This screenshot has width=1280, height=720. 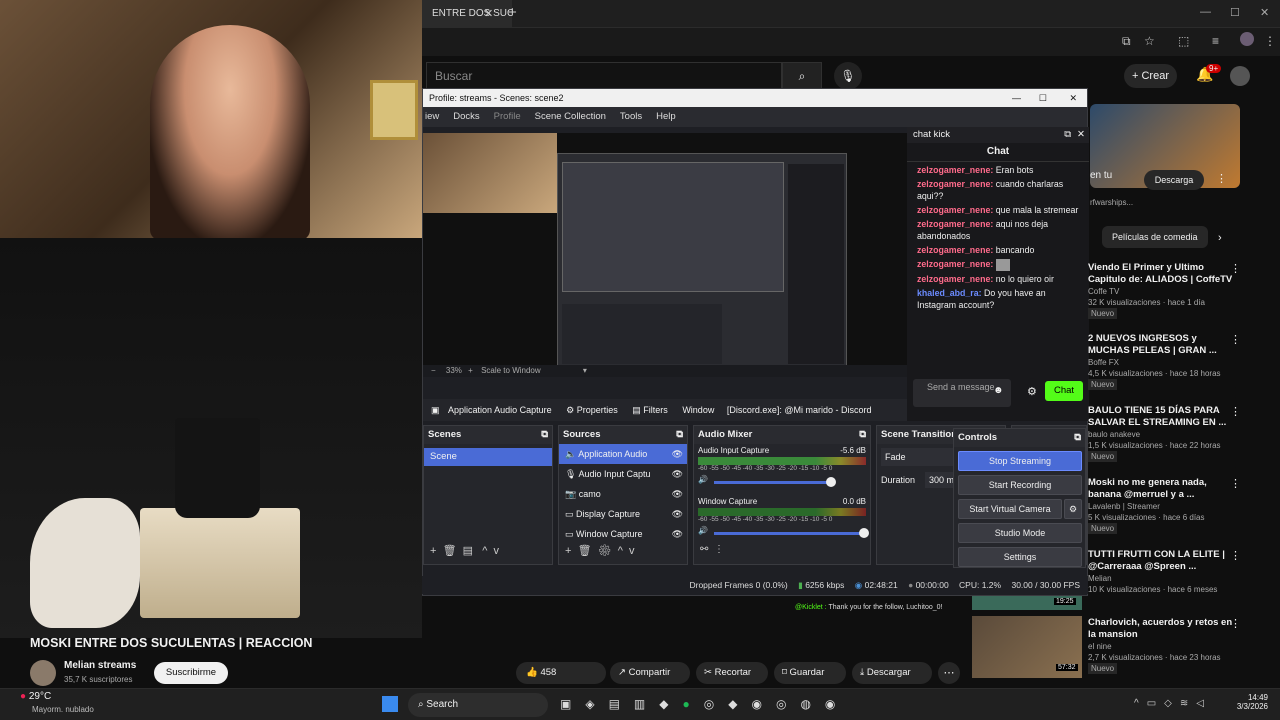 I want to click on emoji-icon: ☻, so click(x=998, y=390).